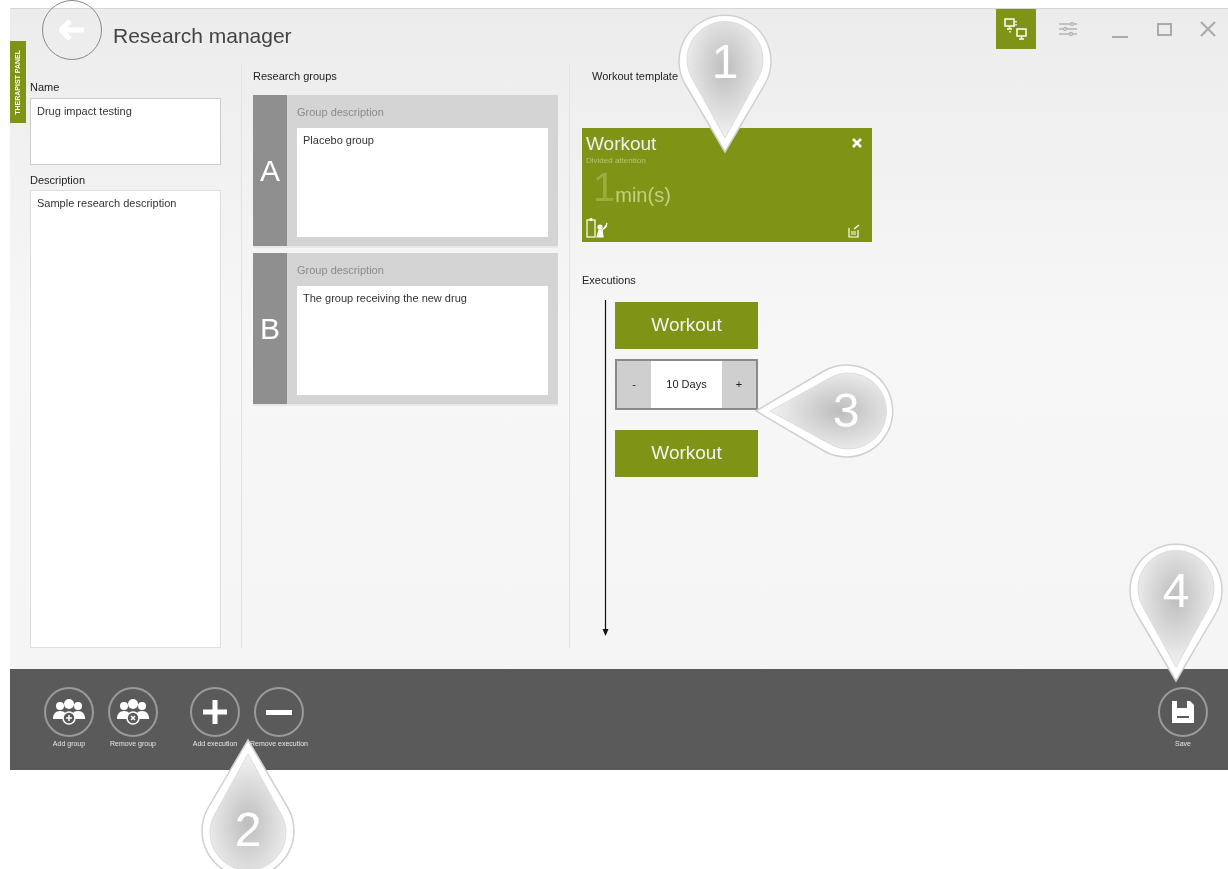  Describe the element at coordinates (725, 62) in the screenshot. I see `callout-number: 1` at that location.